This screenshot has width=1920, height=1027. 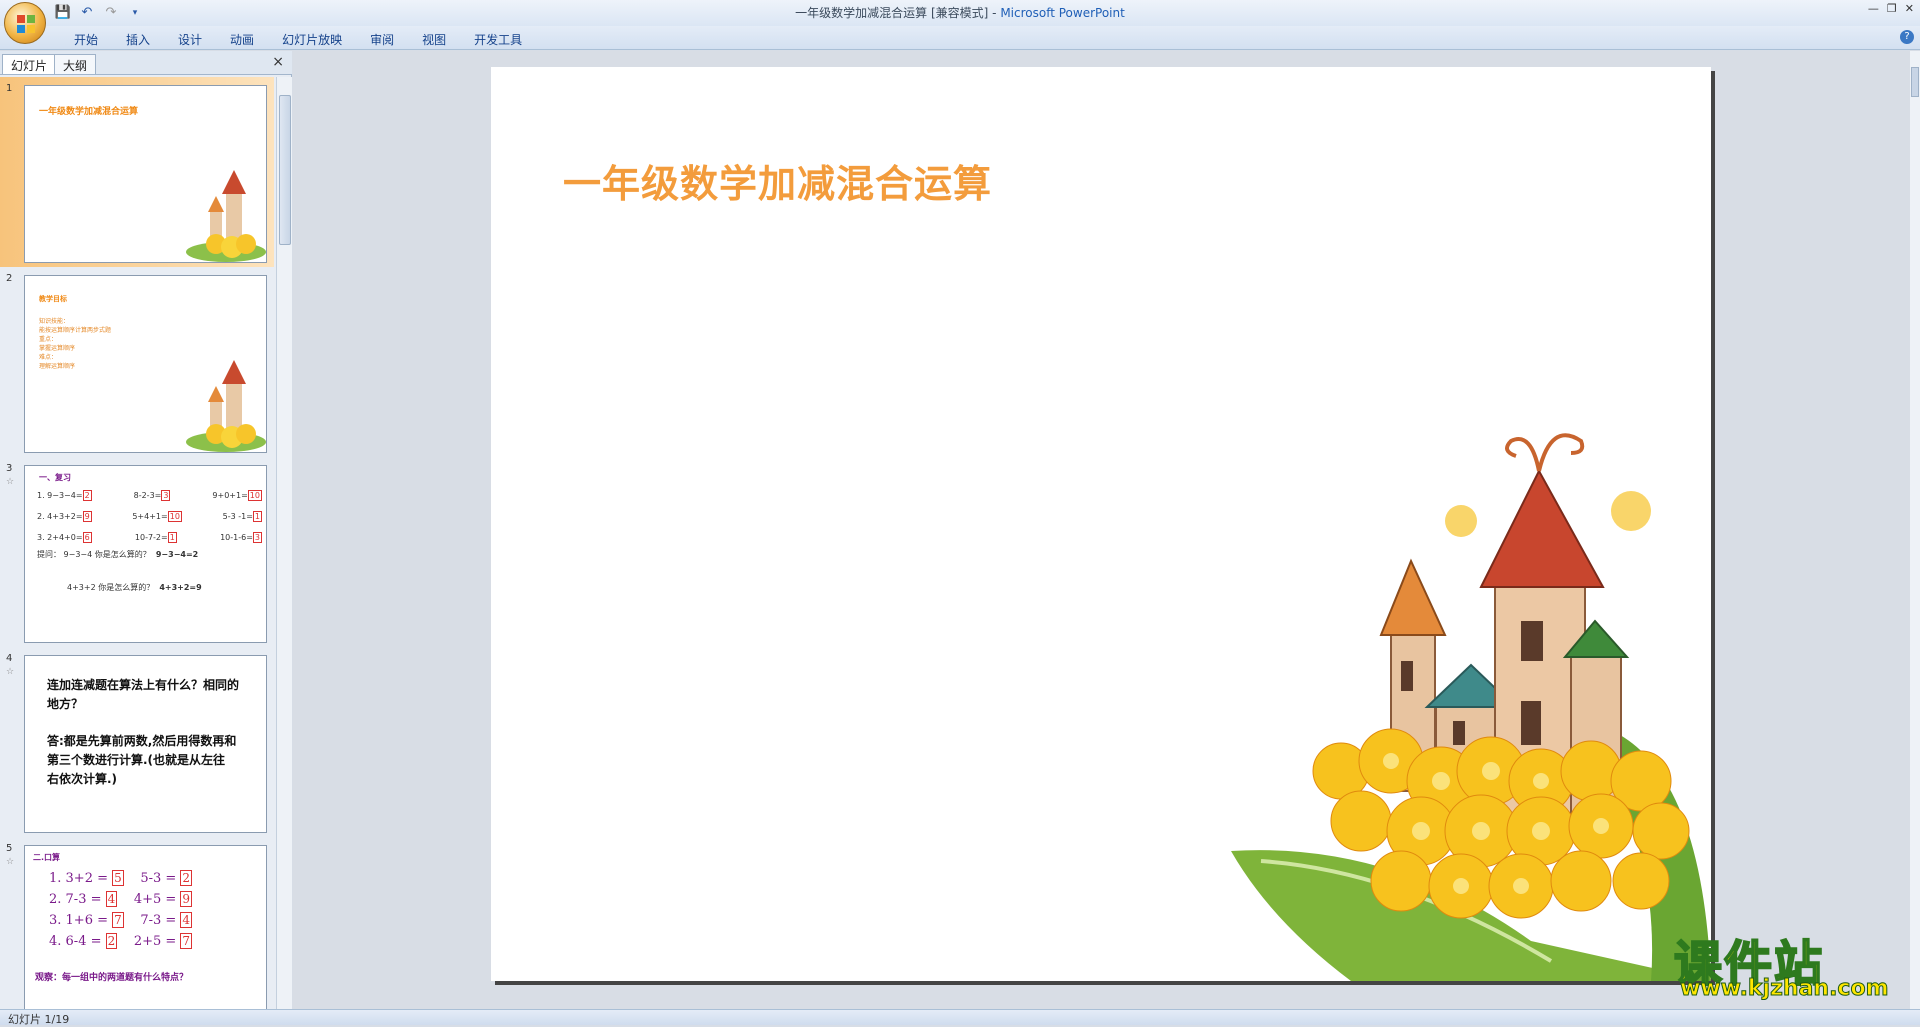 I want to click on slide-number: 4, so click(x=9, y=658).